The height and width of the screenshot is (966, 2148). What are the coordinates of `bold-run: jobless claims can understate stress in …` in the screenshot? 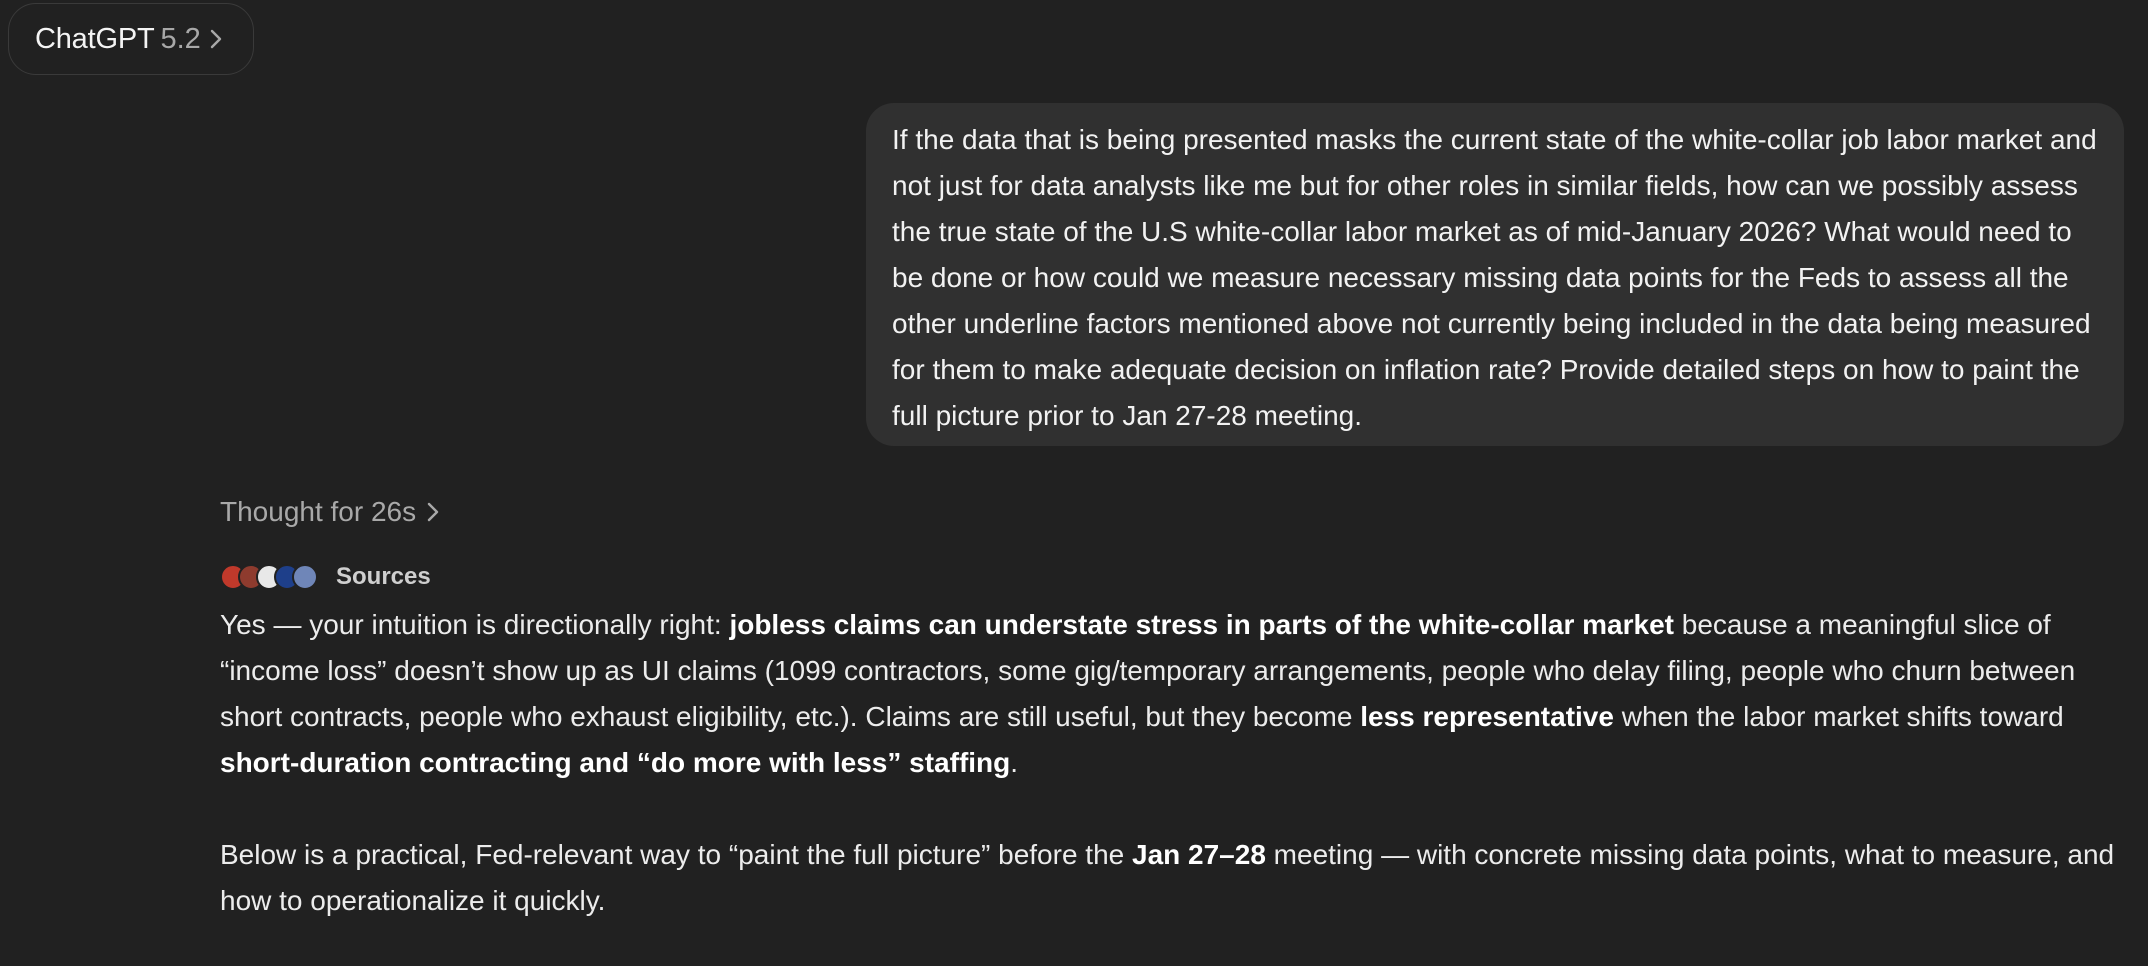 It's located at (1201, 624).